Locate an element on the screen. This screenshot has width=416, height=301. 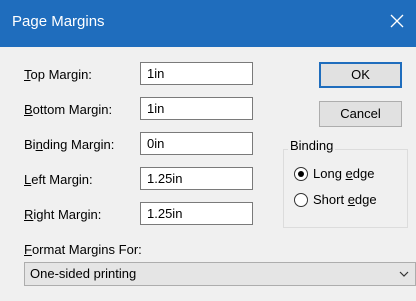
bottom-margin-label: Bottom Margin: is located at coordinates (68, 109).